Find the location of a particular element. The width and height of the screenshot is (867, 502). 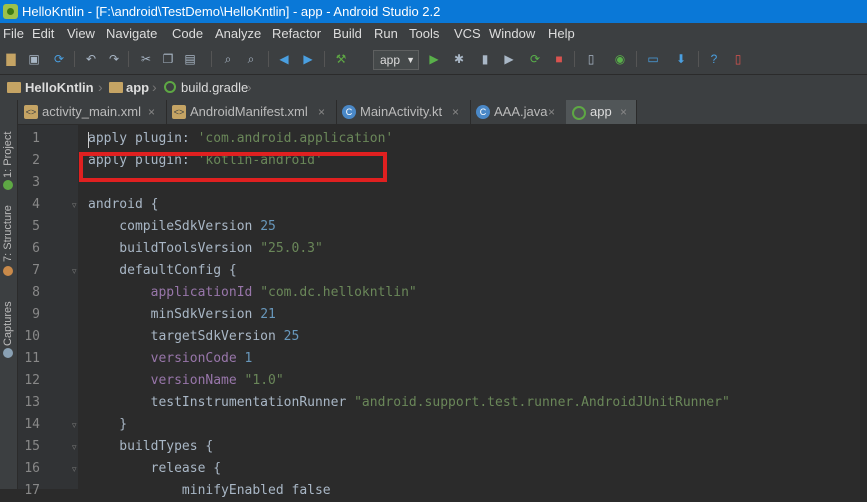

coverage-icon: ▮ is located at coordinates (485, 59).